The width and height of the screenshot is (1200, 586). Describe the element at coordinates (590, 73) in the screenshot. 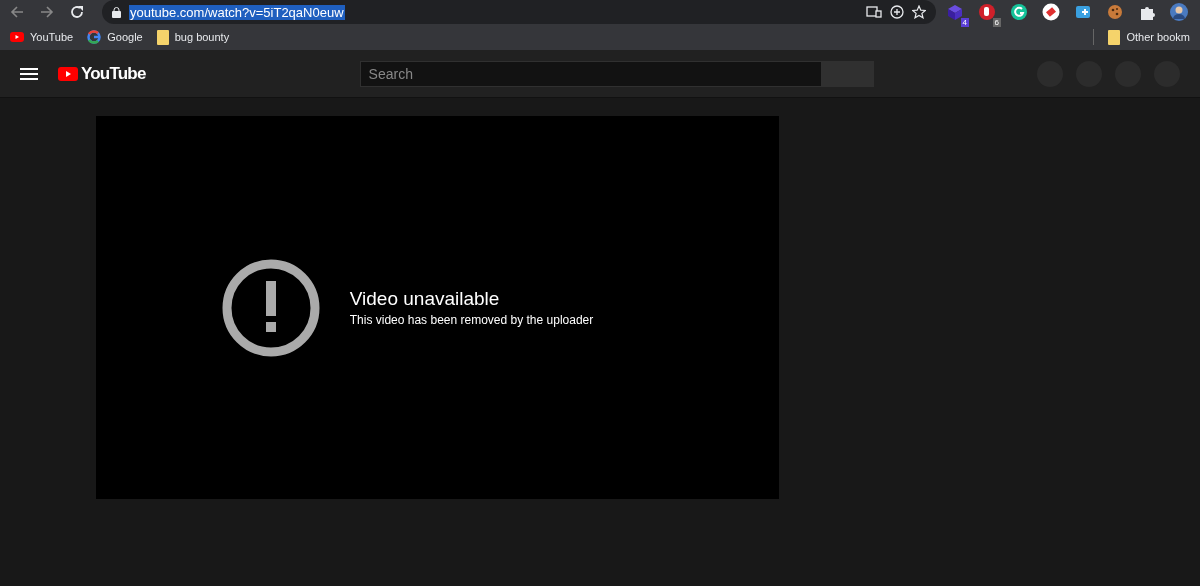

I see `search-field: Search` at that location.